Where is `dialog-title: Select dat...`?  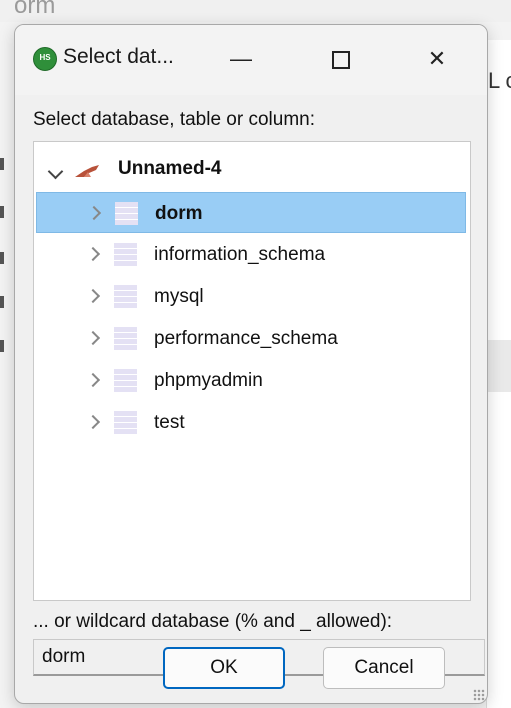
dialog-title: Select dat... is located at coordinates (118, 56).